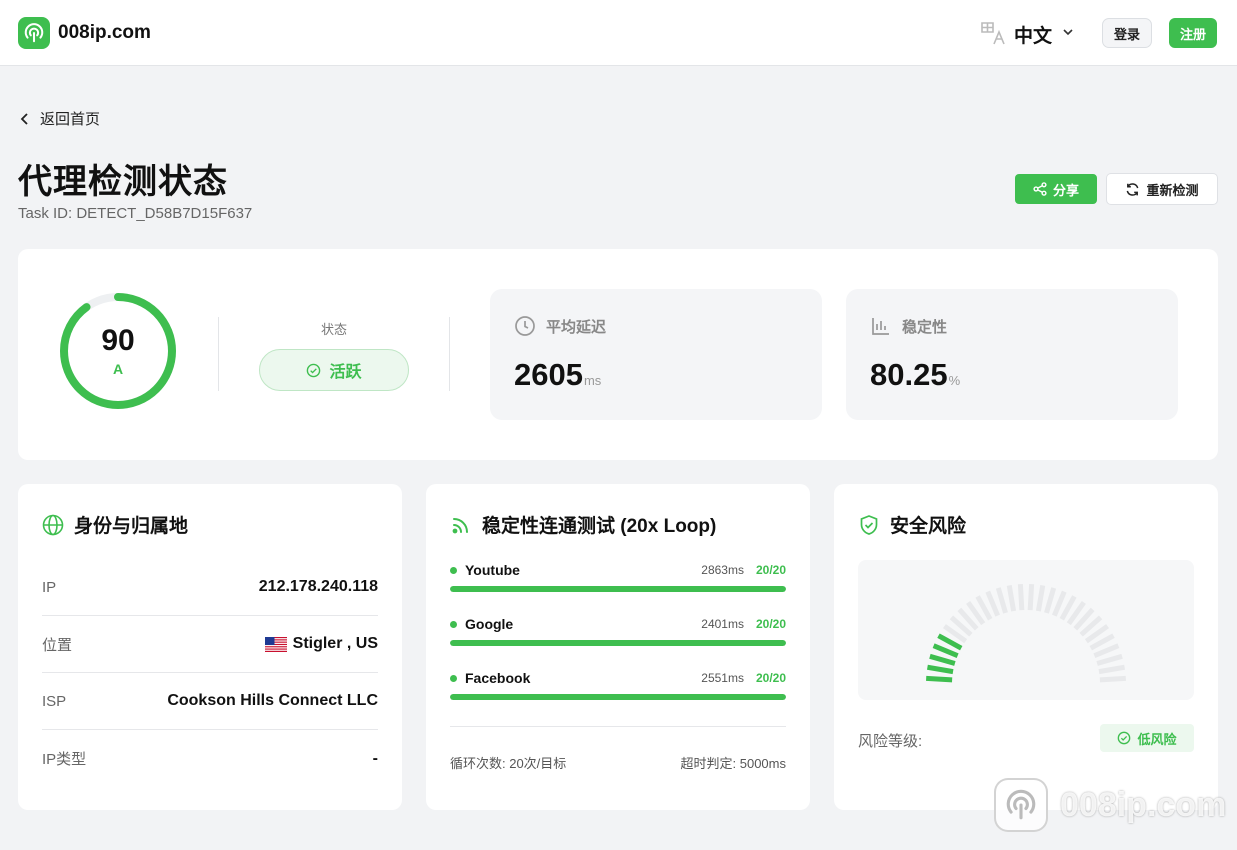 The width and height of the screenshot is (1237, 850). What do you see at coordinates (24, 118) in the screenshot?
I see `chevron-left-icon` at bounding box center [24, 118].